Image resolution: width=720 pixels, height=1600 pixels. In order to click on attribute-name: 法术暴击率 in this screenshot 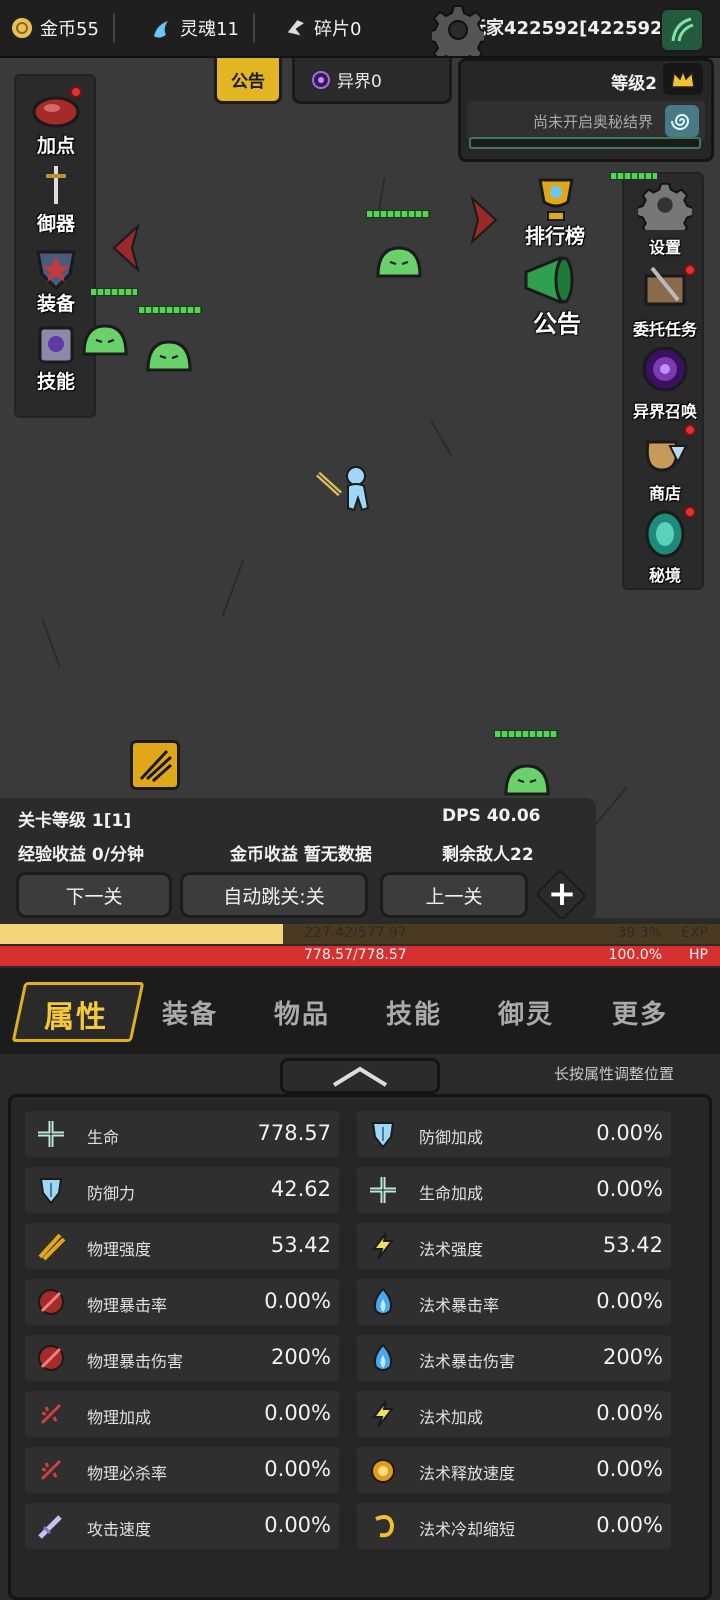, I will do `click(459, 1305)`.